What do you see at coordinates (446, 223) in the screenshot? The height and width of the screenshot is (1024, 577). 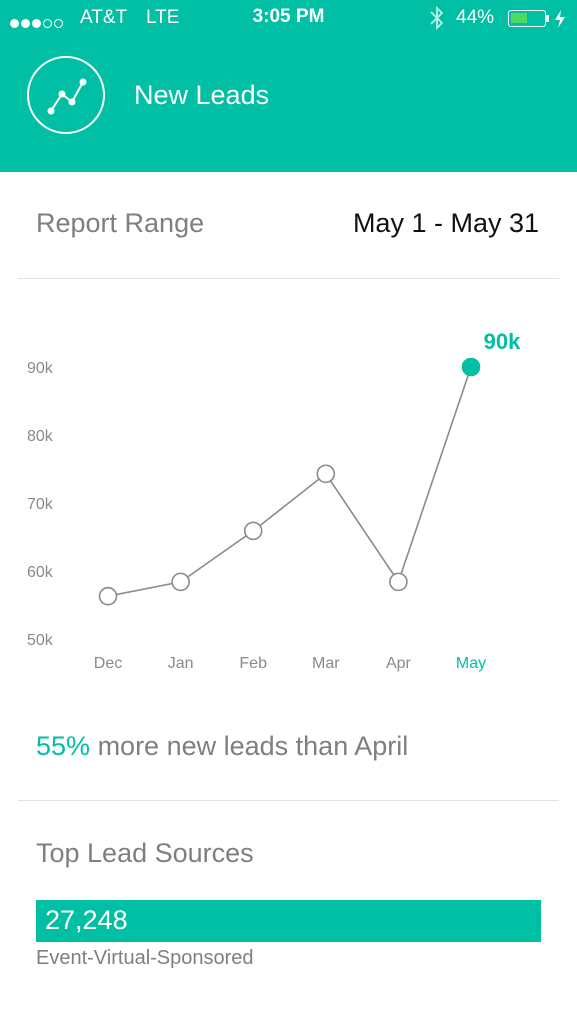 I see `report-range-value: May 1 - May 31` at bounding box center [446, 223].